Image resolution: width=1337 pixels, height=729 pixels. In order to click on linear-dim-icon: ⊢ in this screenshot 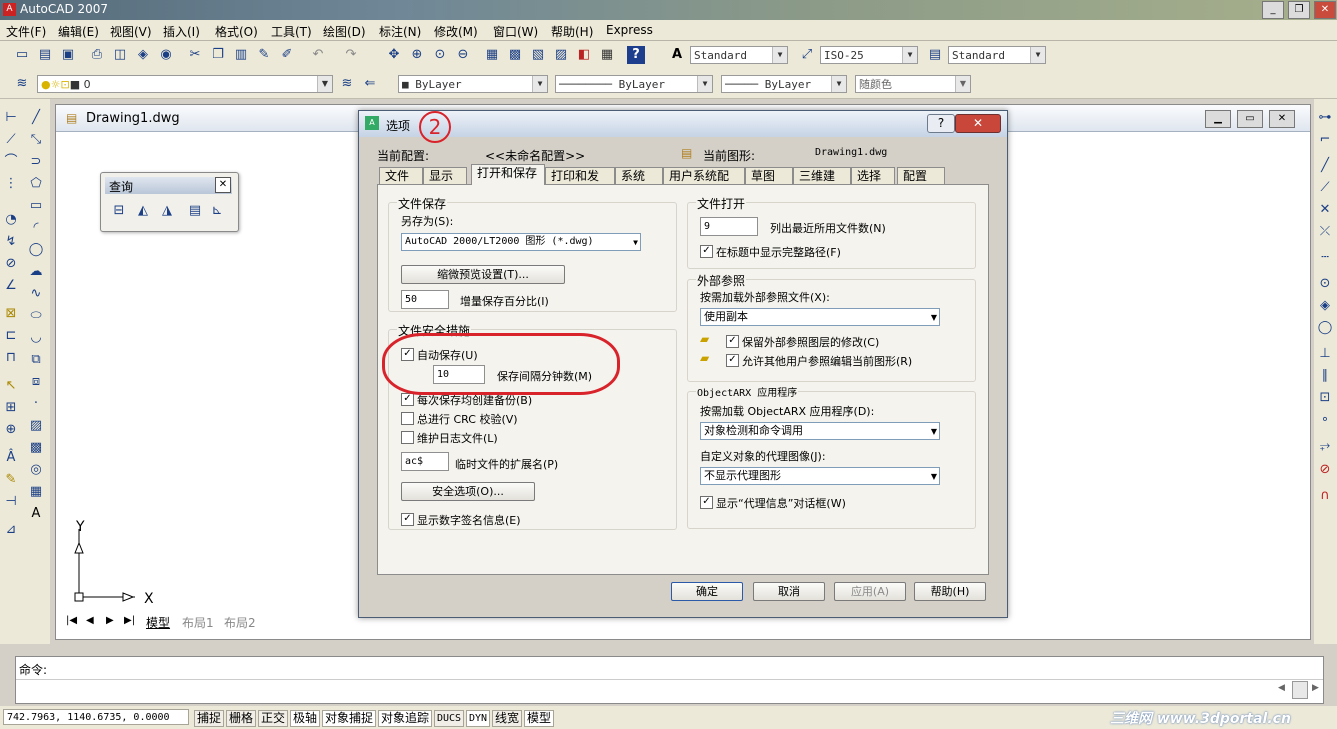, I will do `click(11, 118)`.